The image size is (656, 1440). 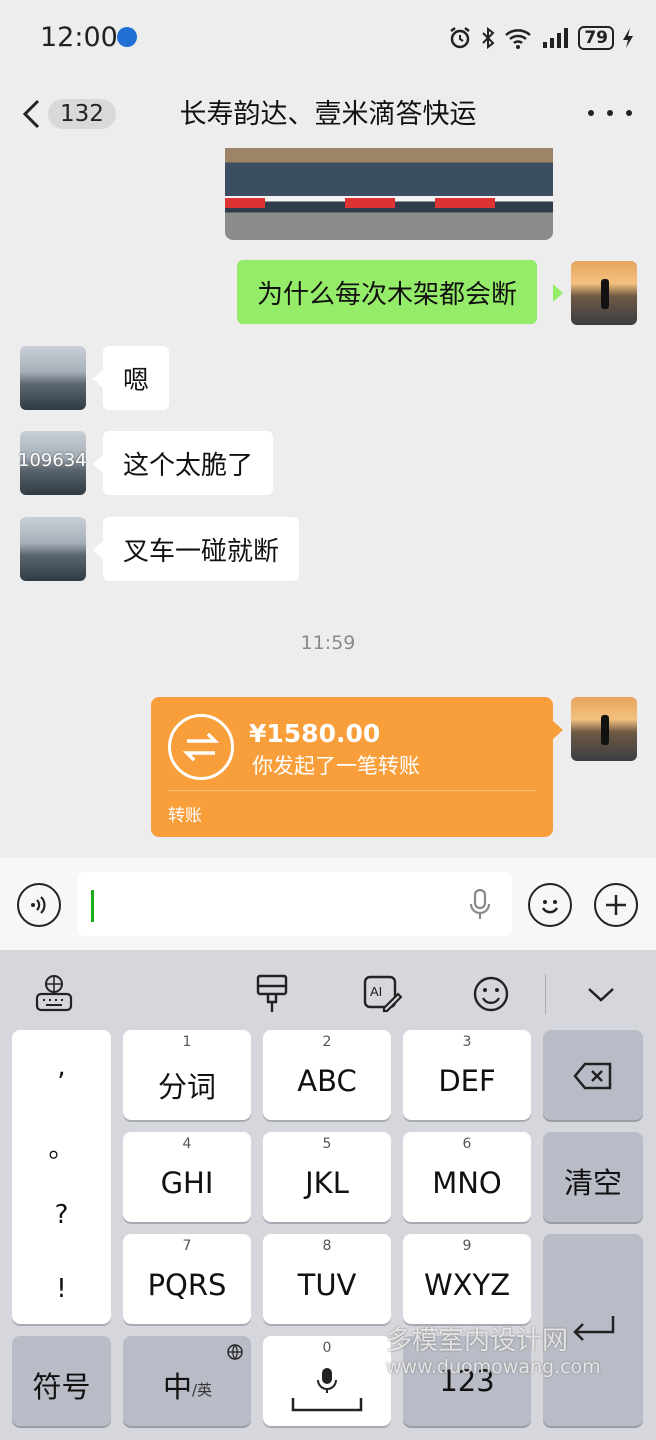 What do you see at coordinates (82, 114) in the screenshot?
I see `unread-count-badge: 132` at bounding box center [82, 114].